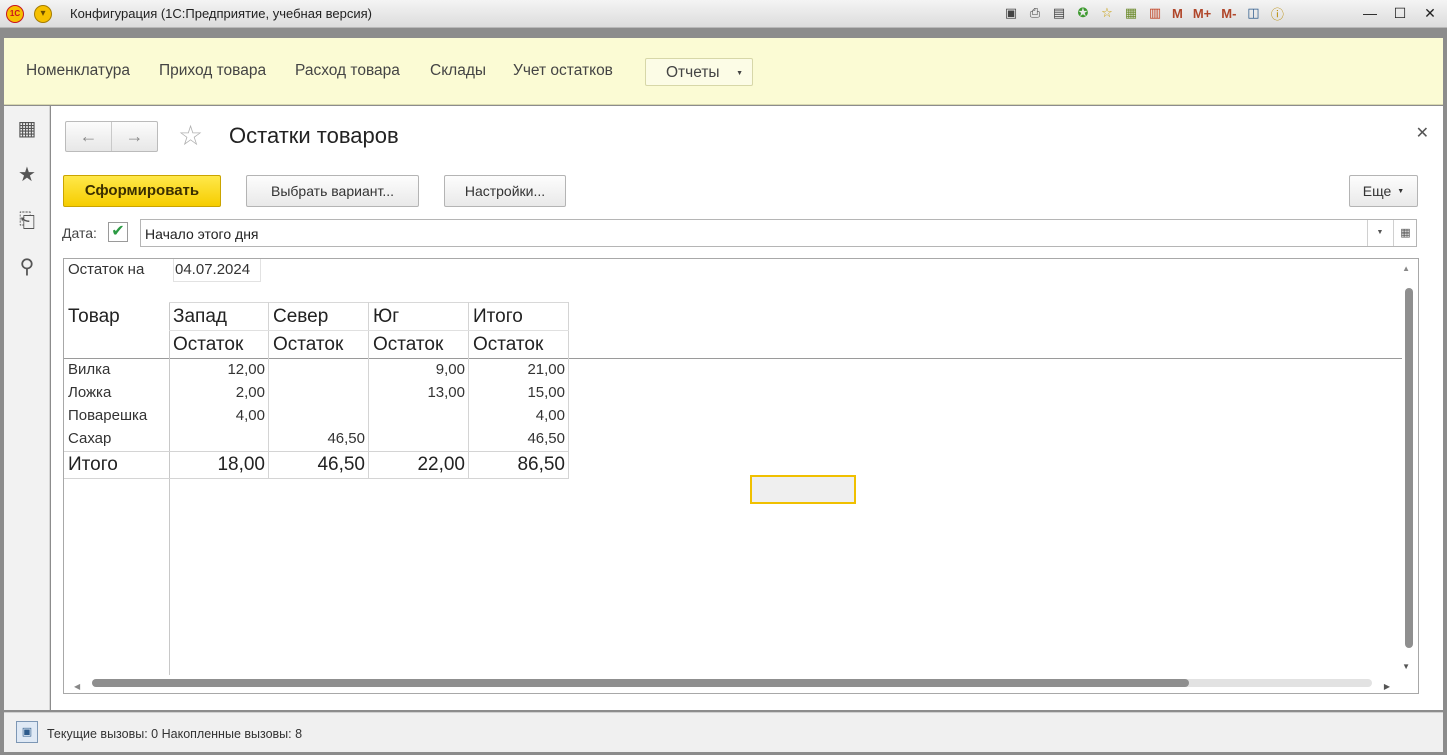 The width and height of the screenshot is (1447, 755). What do you see at coordinates (200, 316) in the screenshot?
I see `column-header-west: Запад` at bounding box center [200, 316].